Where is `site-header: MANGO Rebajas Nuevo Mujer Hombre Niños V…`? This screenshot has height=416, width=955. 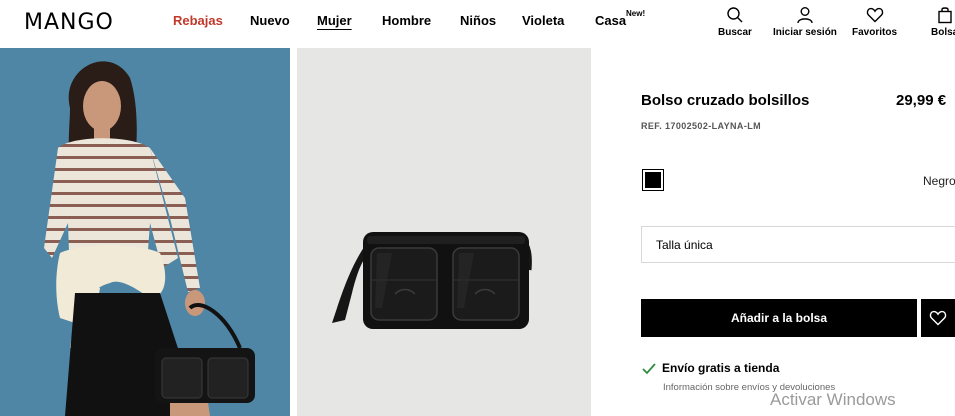
site-header: MANGO Rebajas Nuevo Mujer Hombre Niños V… is located at coordinates (477, 24).